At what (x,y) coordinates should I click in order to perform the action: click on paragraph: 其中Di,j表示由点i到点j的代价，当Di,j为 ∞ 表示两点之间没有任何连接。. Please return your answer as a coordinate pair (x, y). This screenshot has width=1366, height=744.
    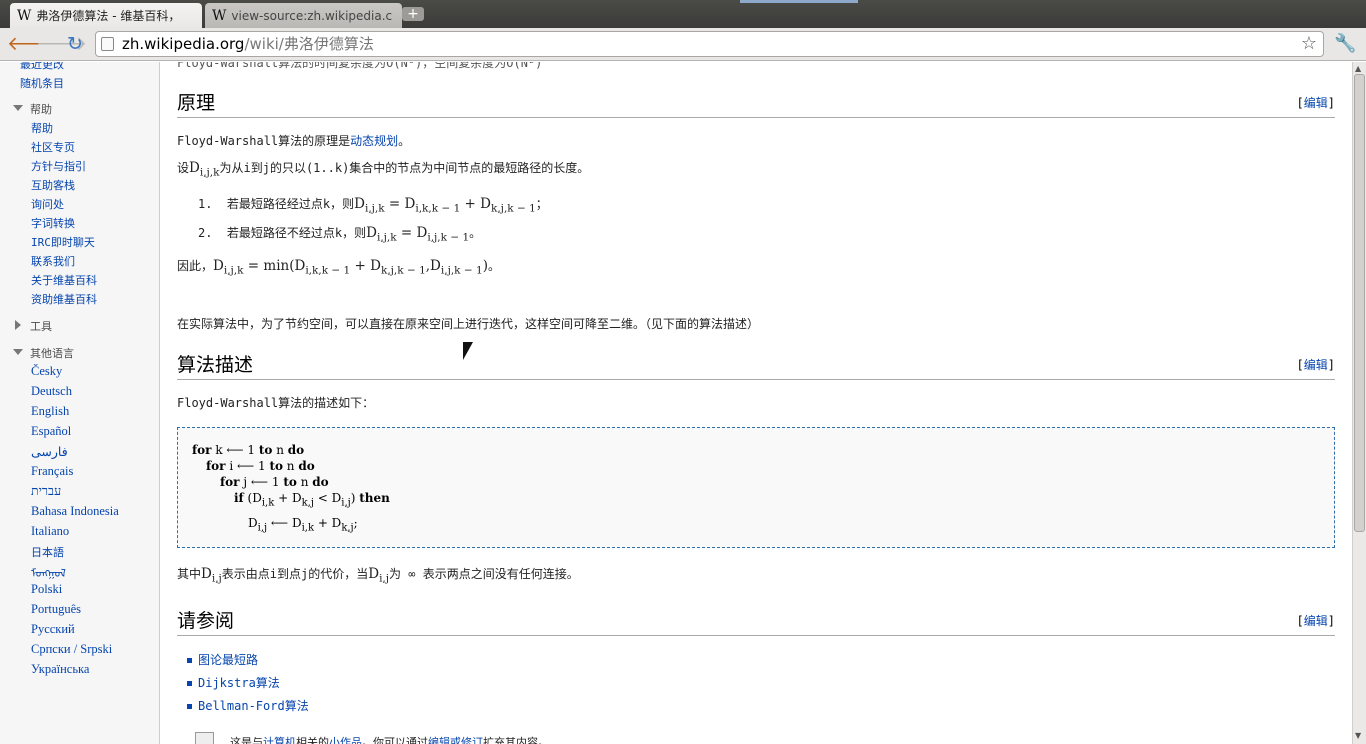
    Looking at the image, I should click on (378, 575).